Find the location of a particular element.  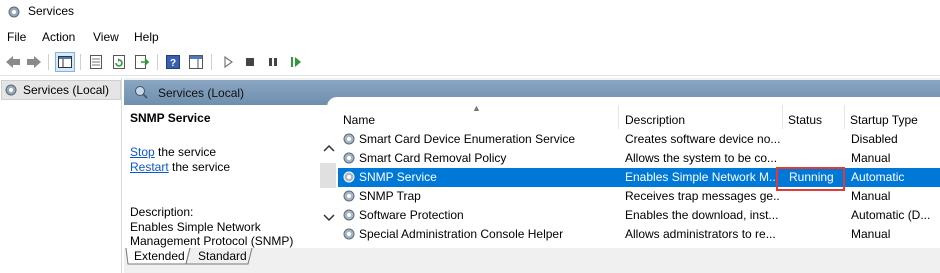

stop-service-icon is located at coordinates (250, 62).